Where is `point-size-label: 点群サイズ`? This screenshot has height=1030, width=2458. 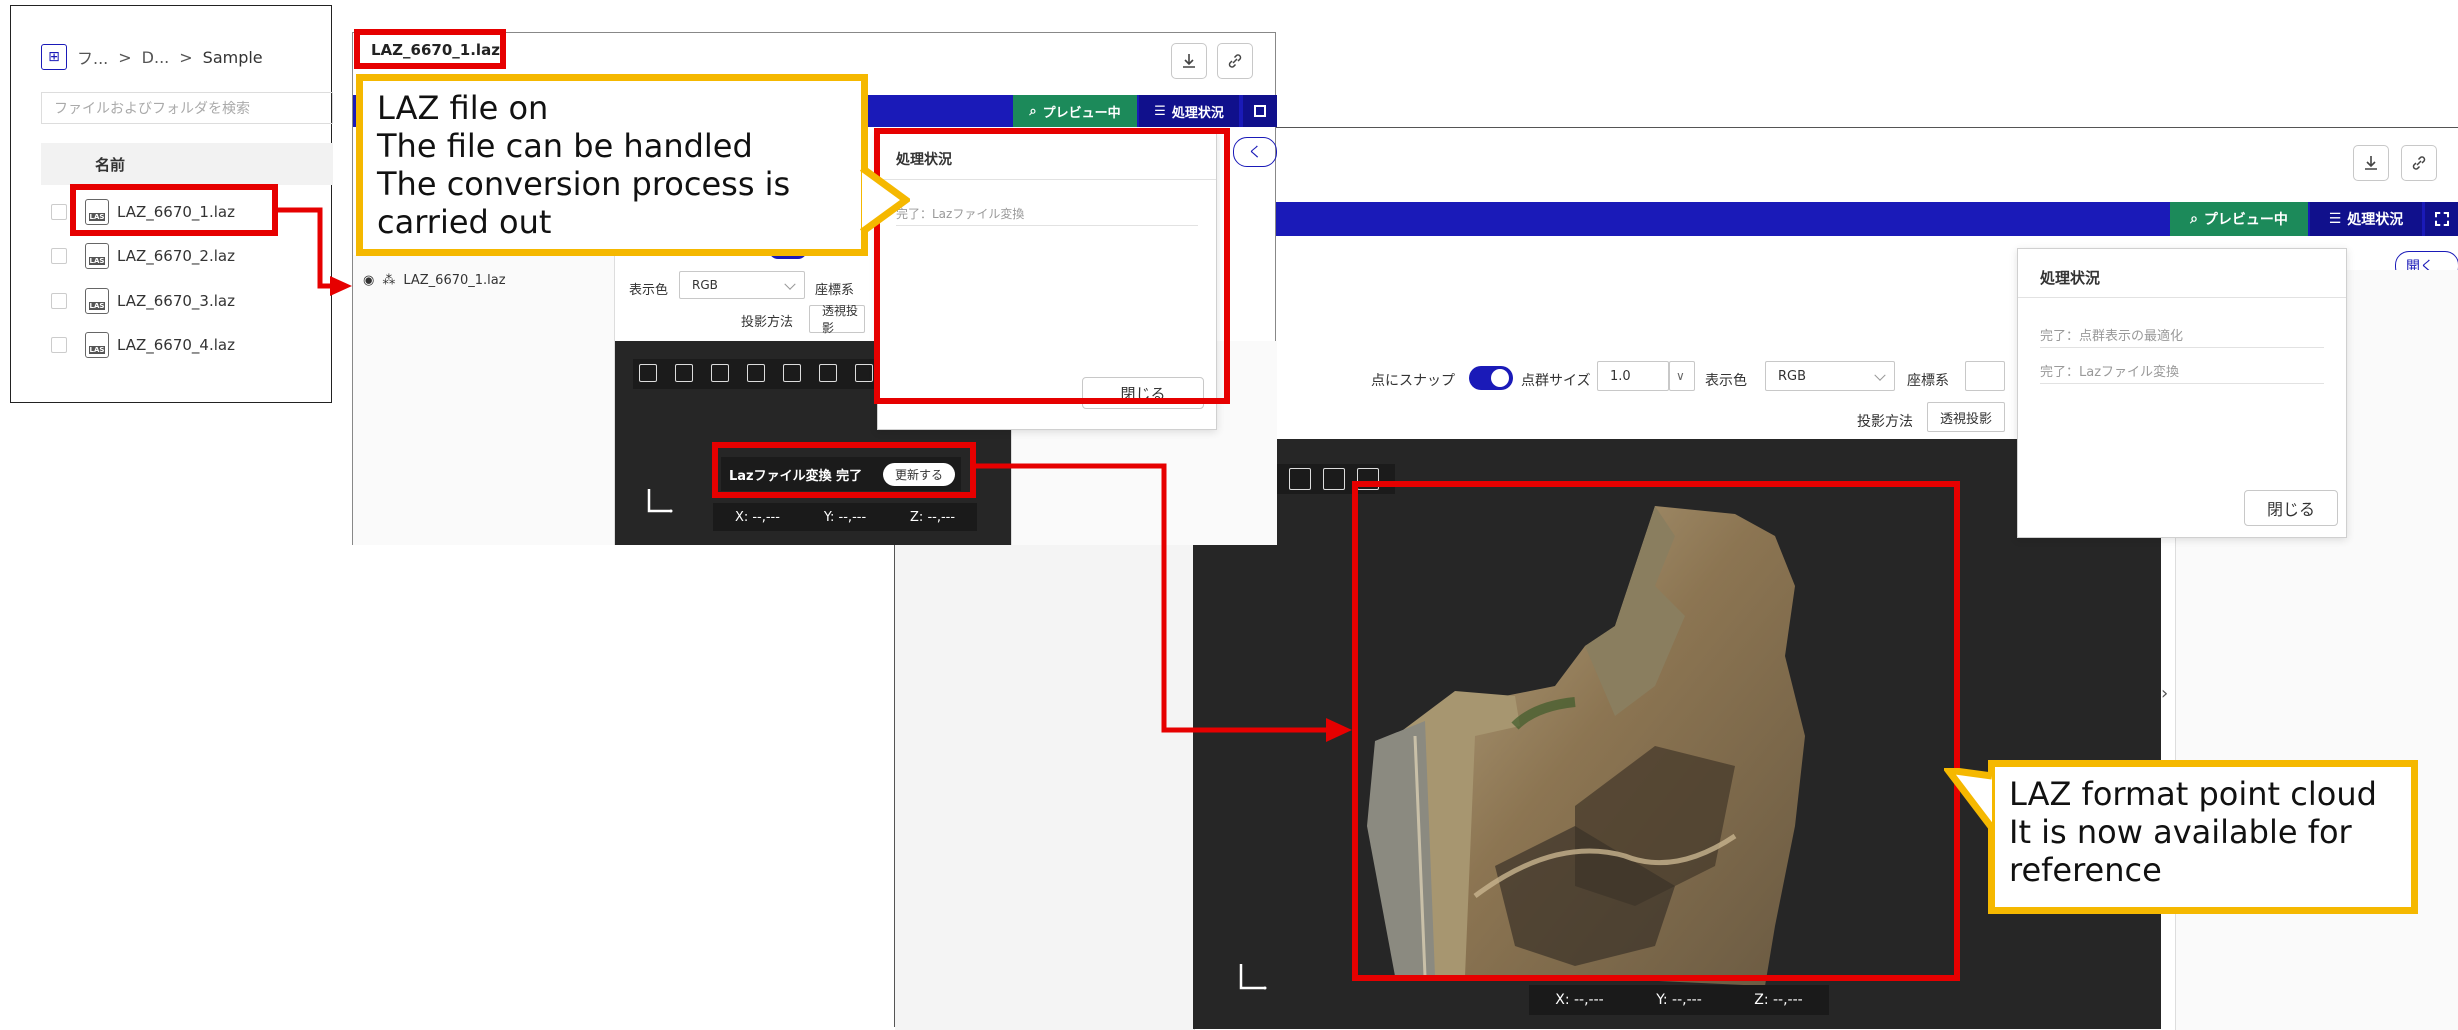 point-size-label: 点群サイズ is located at coordinates (1556, 381).